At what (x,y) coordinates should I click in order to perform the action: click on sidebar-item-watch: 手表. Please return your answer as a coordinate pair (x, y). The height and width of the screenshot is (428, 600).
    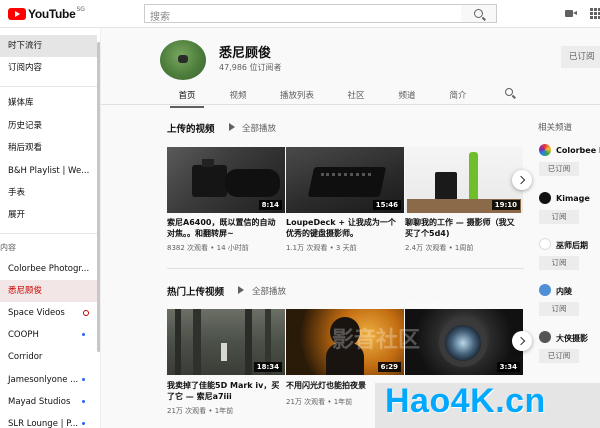
    Looking at the image, I should click on (48, 193).